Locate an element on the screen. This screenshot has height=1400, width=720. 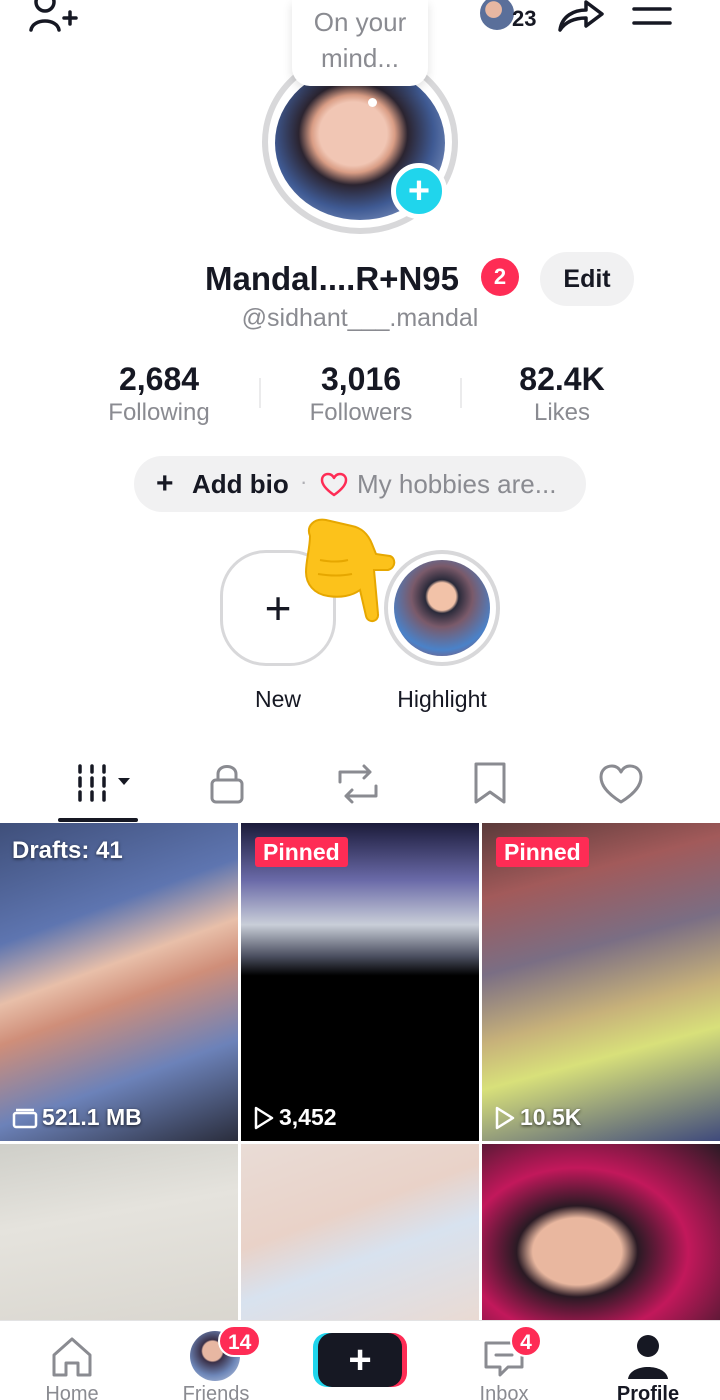
create-button: + is located at coordinates (360, 1360).